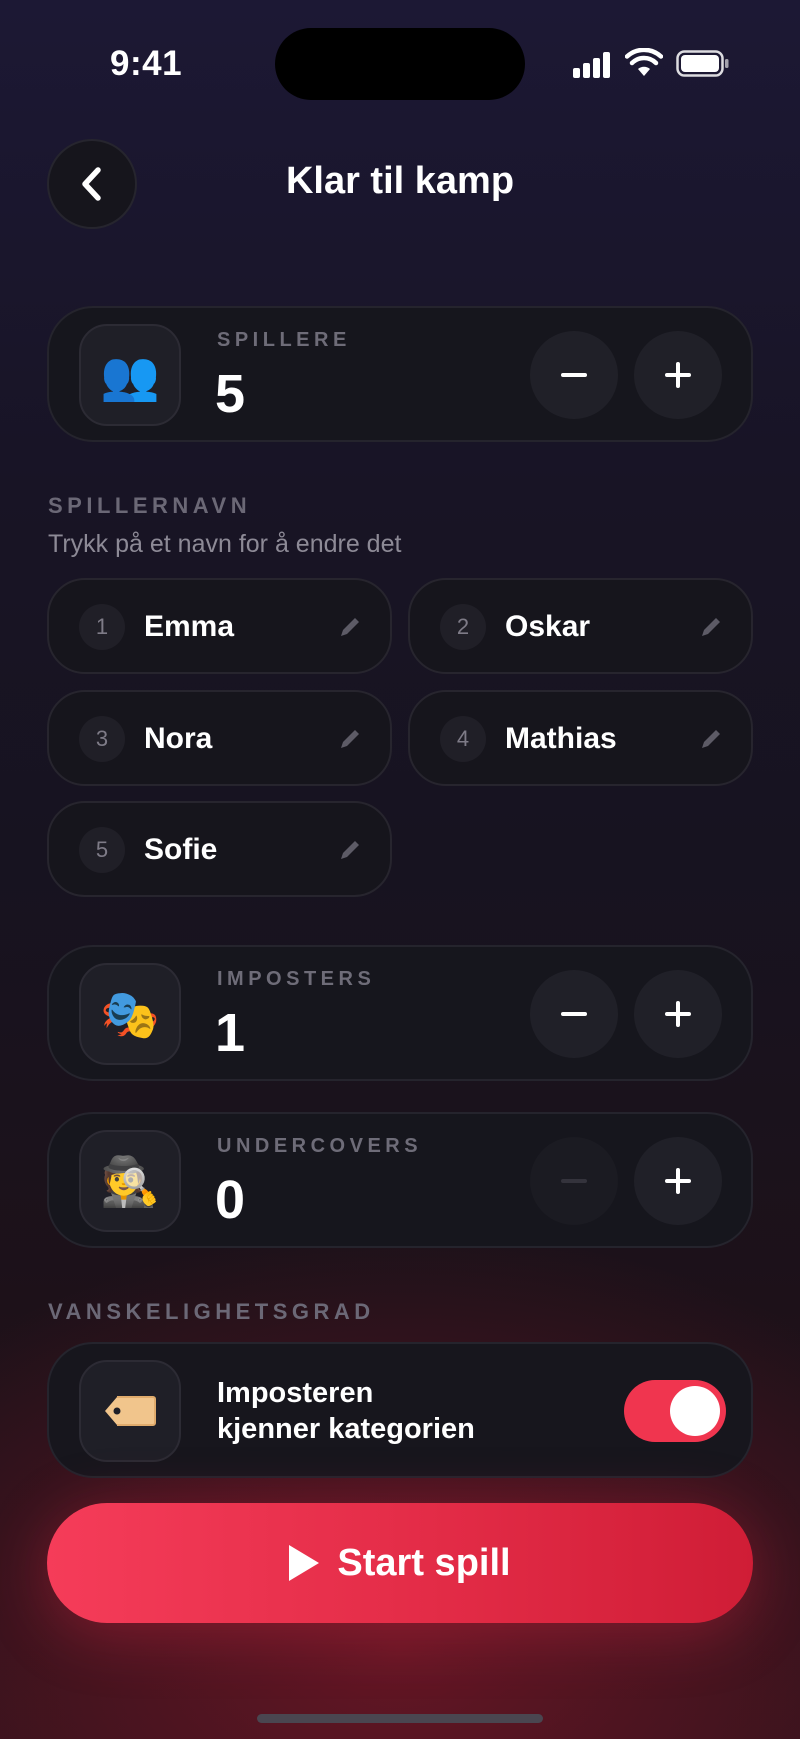 The height and width of the screenshot is (1739, 800). Describe the element at coordinates (102, 739) in the screenshot. I see `player-number: 3` at that location.